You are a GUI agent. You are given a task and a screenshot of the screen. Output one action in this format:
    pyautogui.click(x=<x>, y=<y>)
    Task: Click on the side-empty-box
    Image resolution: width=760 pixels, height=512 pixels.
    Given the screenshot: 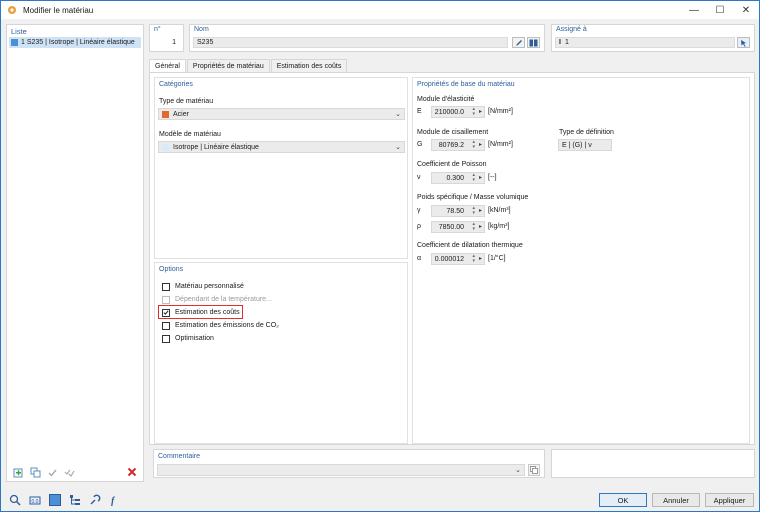 What is the action you would take?
    pyautogui.click(x=653, y=463)
    